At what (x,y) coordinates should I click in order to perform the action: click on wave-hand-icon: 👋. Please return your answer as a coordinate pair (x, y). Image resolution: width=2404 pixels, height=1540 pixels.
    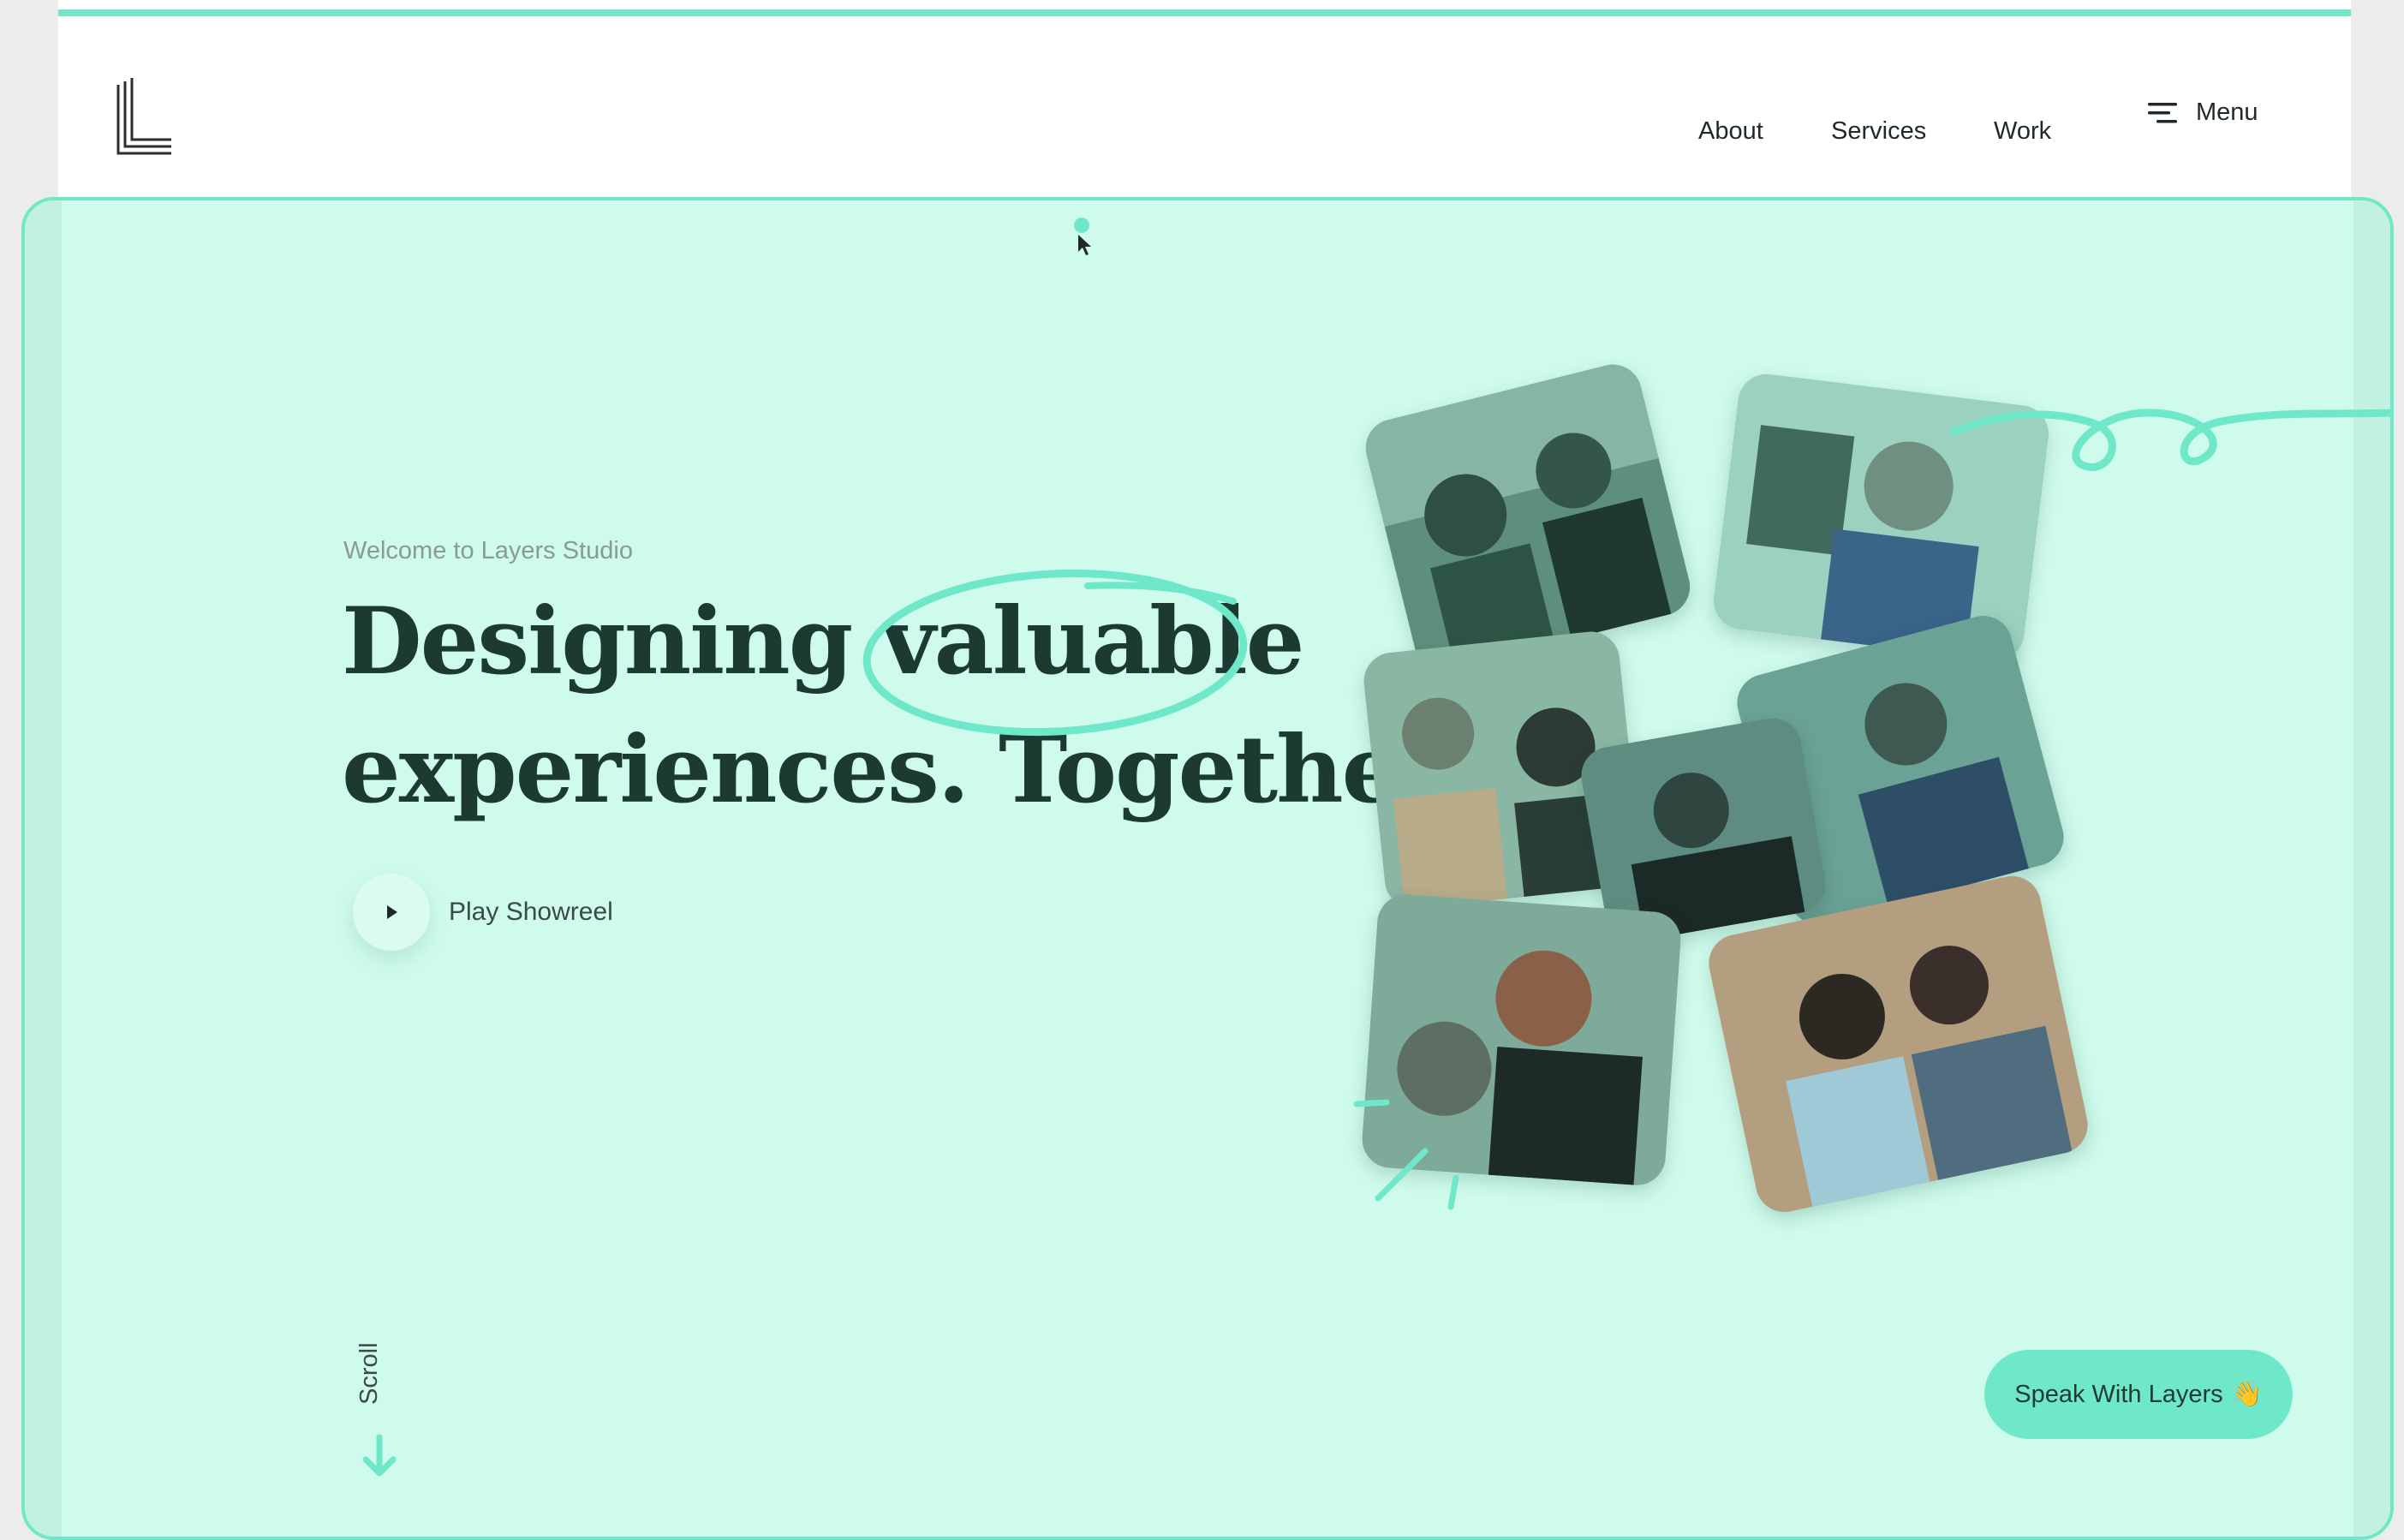
    Looking at the image, I should click on (2247, 1394).